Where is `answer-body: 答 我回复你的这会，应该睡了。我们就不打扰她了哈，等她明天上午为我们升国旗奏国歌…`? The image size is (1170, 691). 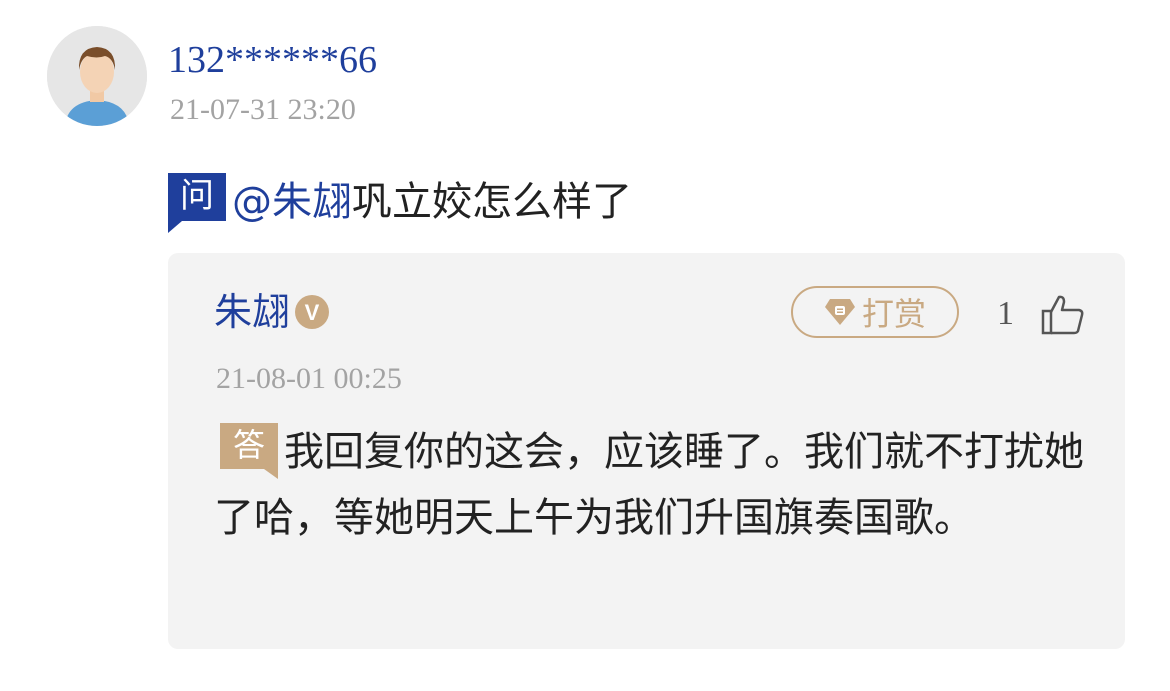 answer-body: 答 我回复你的这会，应该睡了。我们就不打扰她了哈，等她明天上午为我们升国旗奏国歌… is located at coordinates (654, 485).